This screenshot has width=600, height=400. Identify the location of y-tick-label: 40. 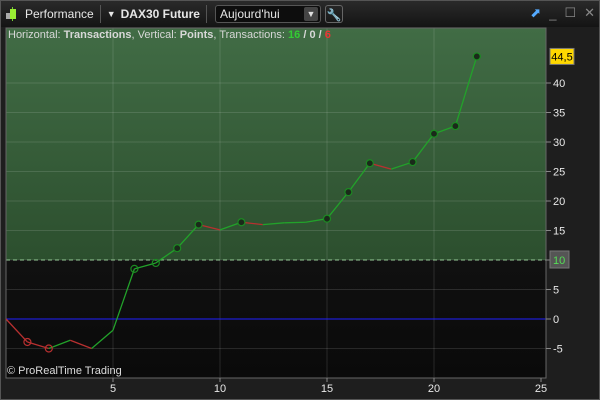
(559, 84).